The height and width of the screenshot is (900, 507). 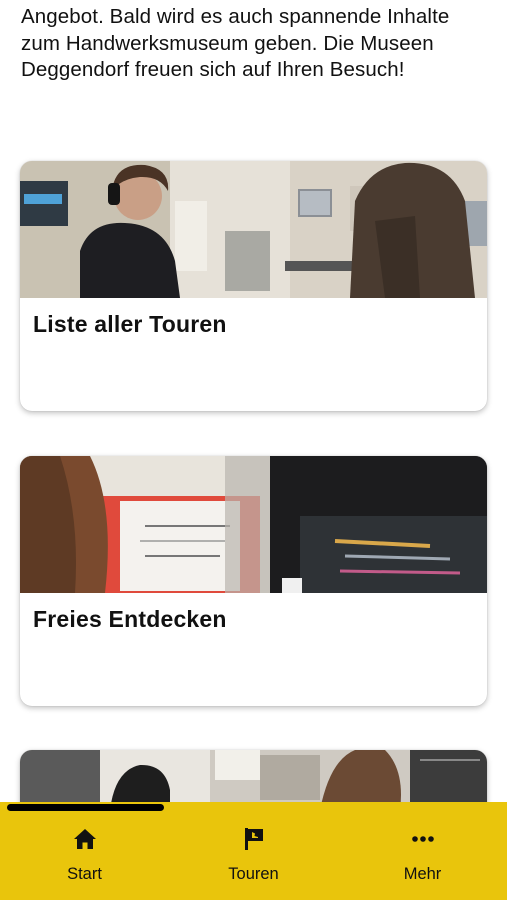 I want to click on free-explore-card-title: Freies Entdecken, so click(x=130, y=619).